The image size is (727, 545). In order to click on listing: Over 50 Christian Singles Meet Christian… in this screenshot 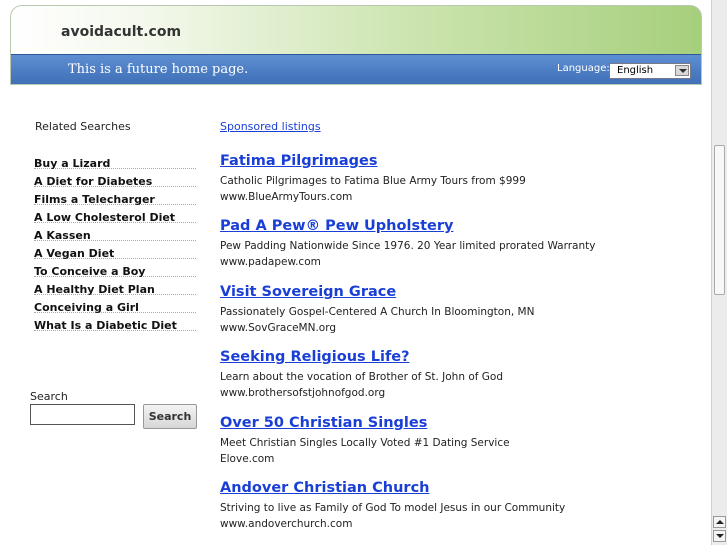, I will do `click(460, 440)`.